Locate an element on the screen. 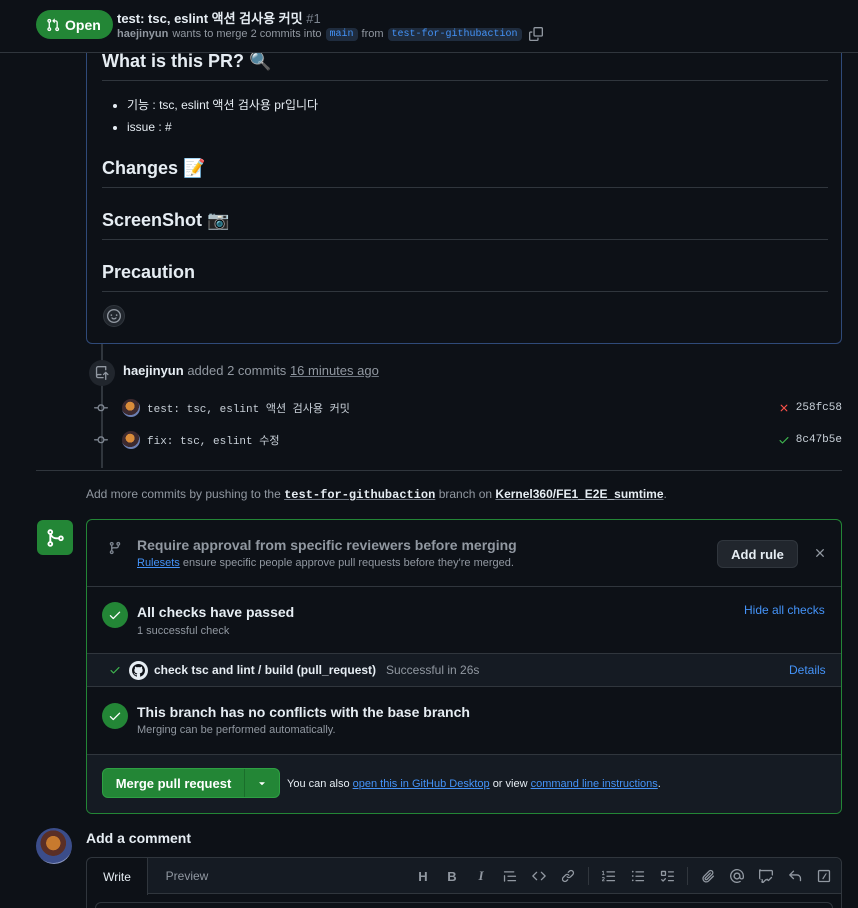 The height and width of the screenshot is (908, 858). merge-button-group: Merge pull request is located at coordinates (191, 783).